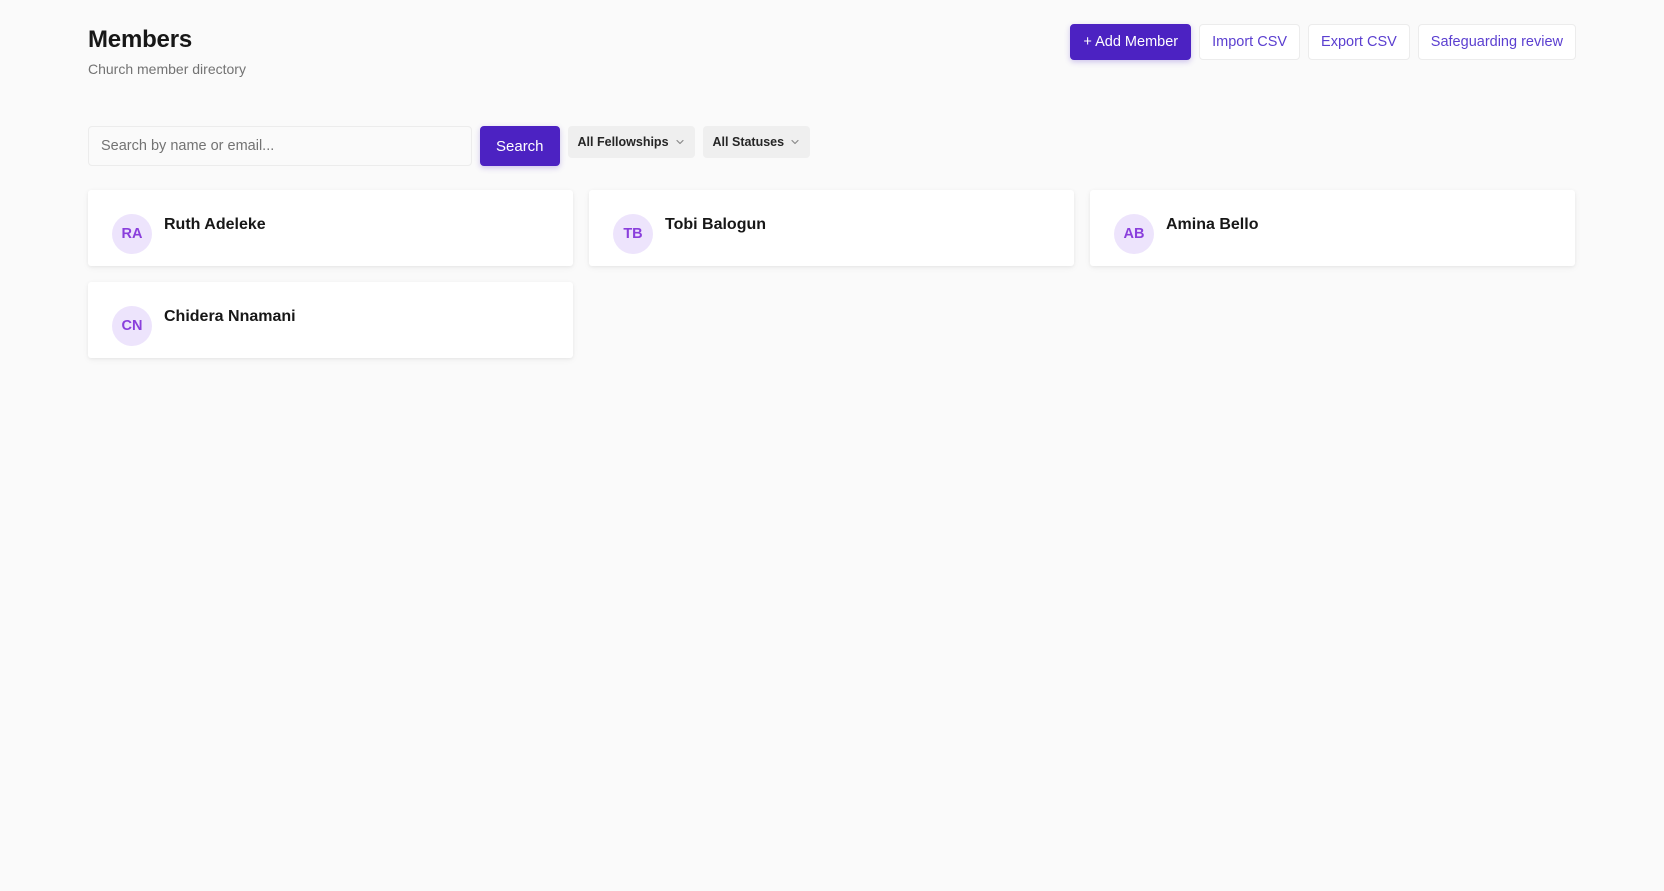  What do you see at coordinates (132, 326) in the screenshot?
I see `avatar: CN` at bounding box center [132, 326].